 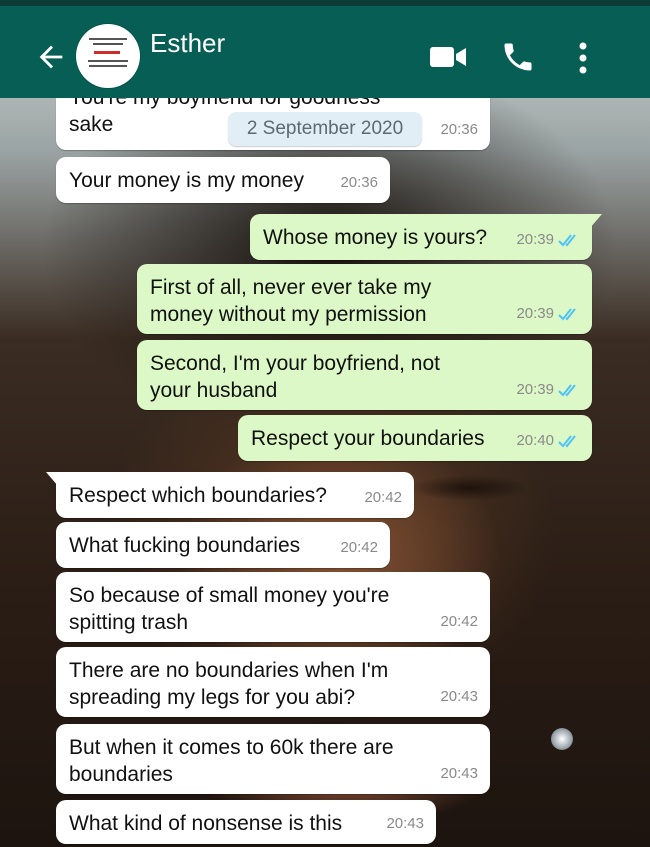 I want to click on video-call-icon, so click(x=448, y=57).